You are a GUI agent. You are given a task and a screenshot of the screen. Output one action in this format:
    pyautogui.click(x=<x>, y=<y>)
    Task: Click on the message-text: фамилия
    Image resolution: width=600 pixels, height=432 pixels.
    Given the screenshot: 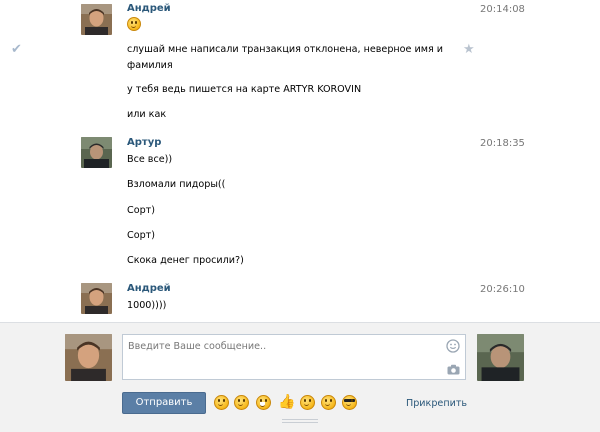 What is the action you would take?
    pyautogui.click(x=150, y=65)
    